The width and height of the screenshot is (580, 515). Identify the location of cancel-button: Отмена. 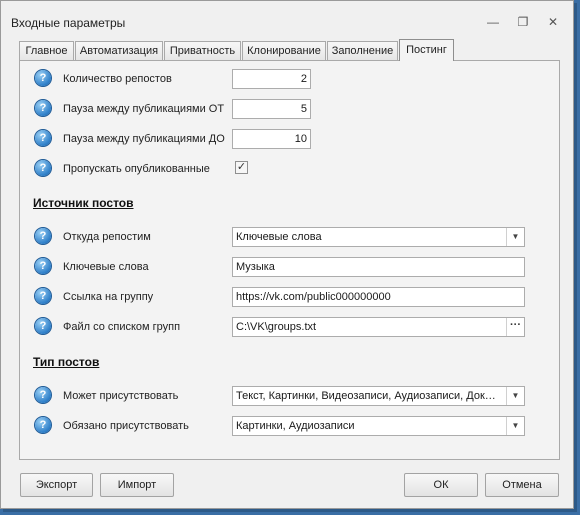
(522, 485).